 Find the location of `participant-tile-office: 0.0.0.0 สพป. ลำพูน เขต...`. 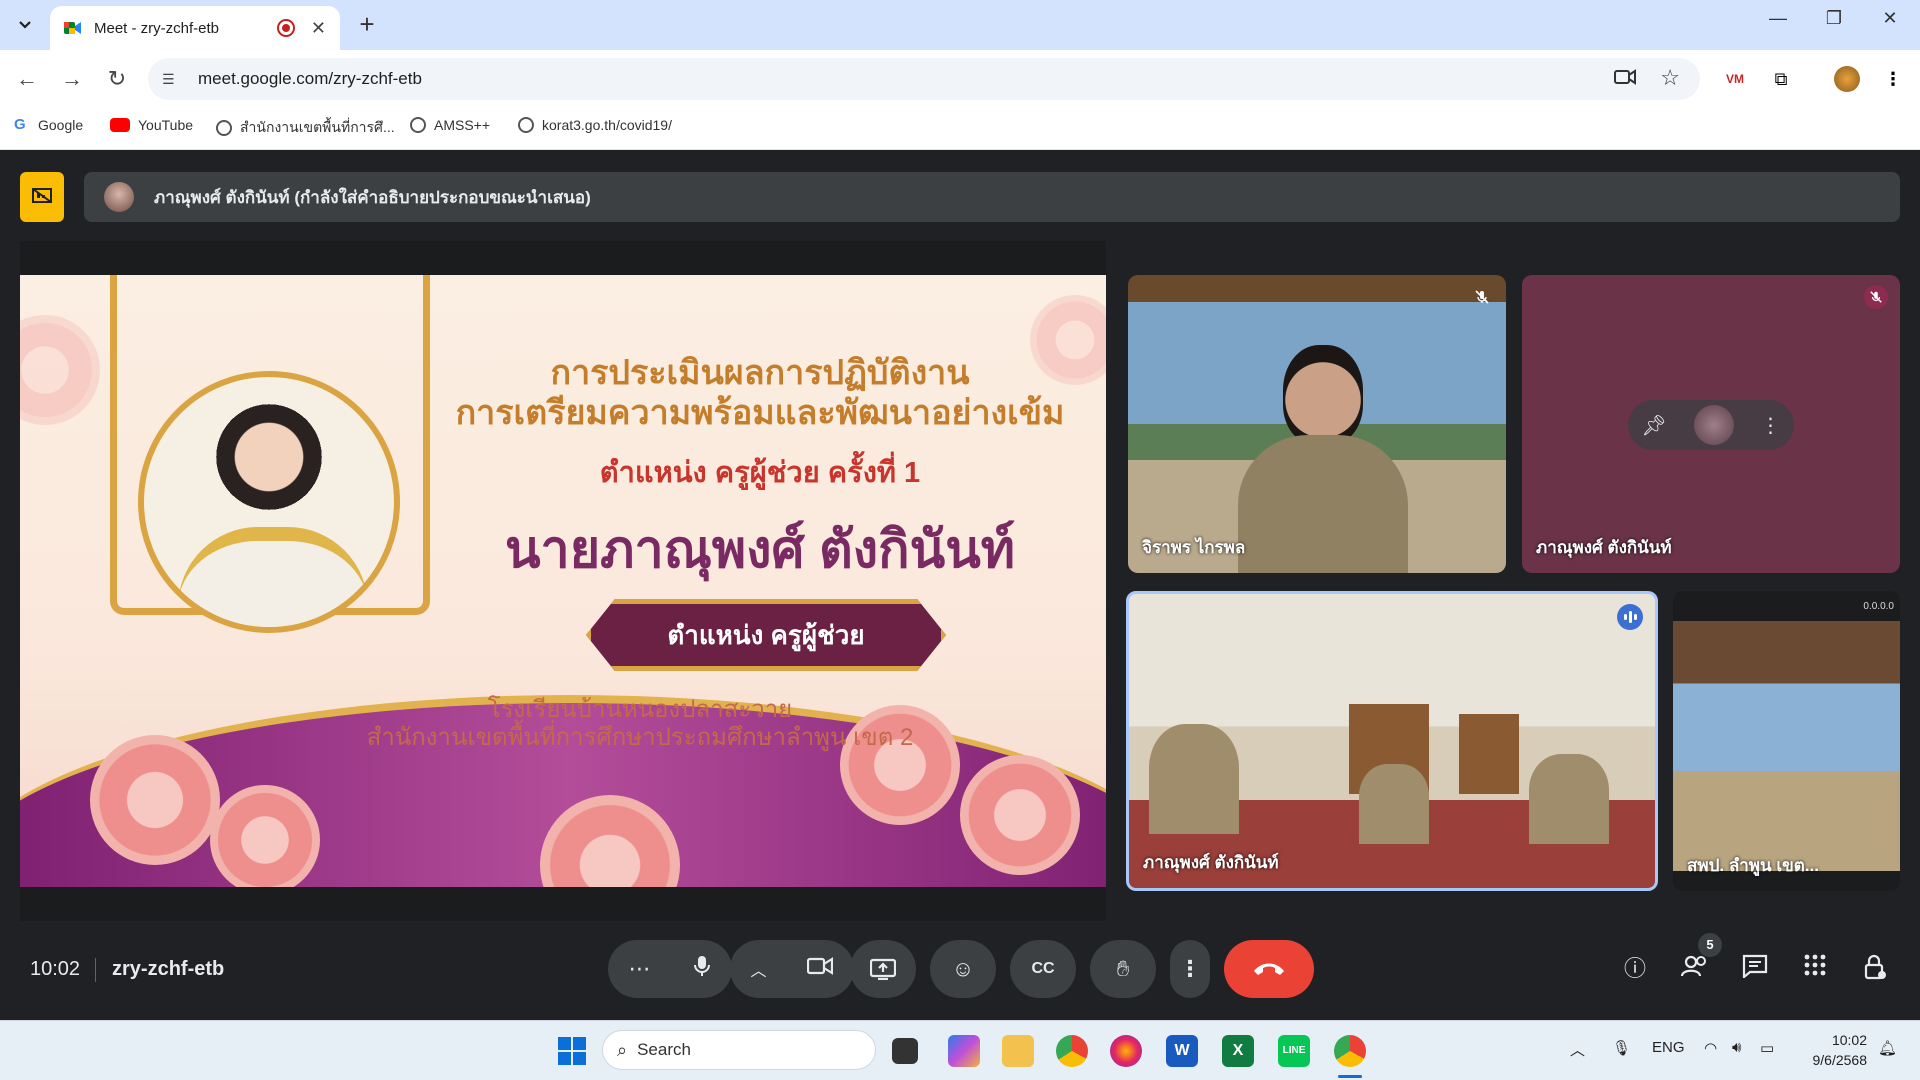

participant-tile-office: 0.0.0.0 สพป. ลำพูน เขต... is located at coordinates (1786, 741).